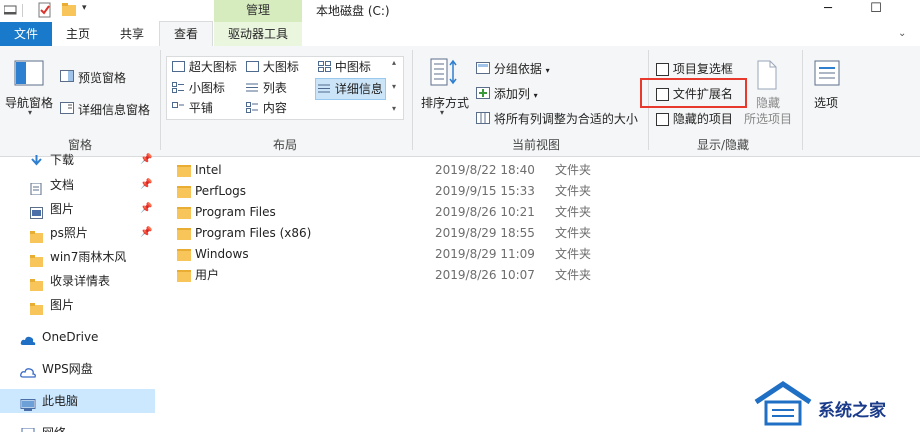 The width and height of the screenshot is (920, 432). Describe the element at coordinates (511, 94) in the screenshot. I see `add-column-label: 添加列` at that location.